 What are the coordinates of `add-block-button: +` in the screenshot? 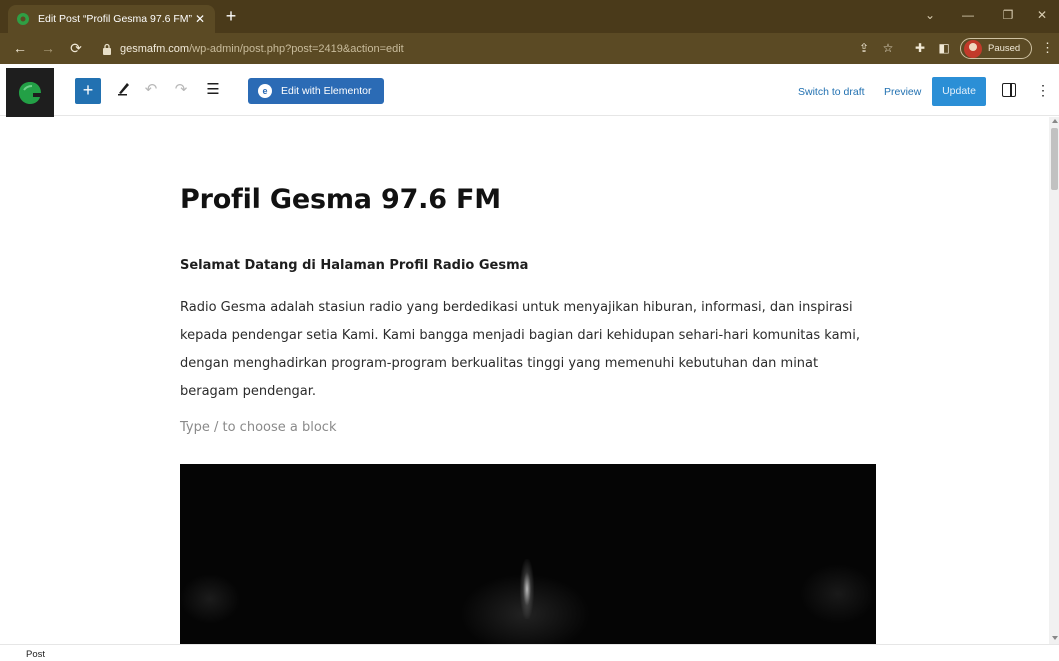 It's located at (88, 91).